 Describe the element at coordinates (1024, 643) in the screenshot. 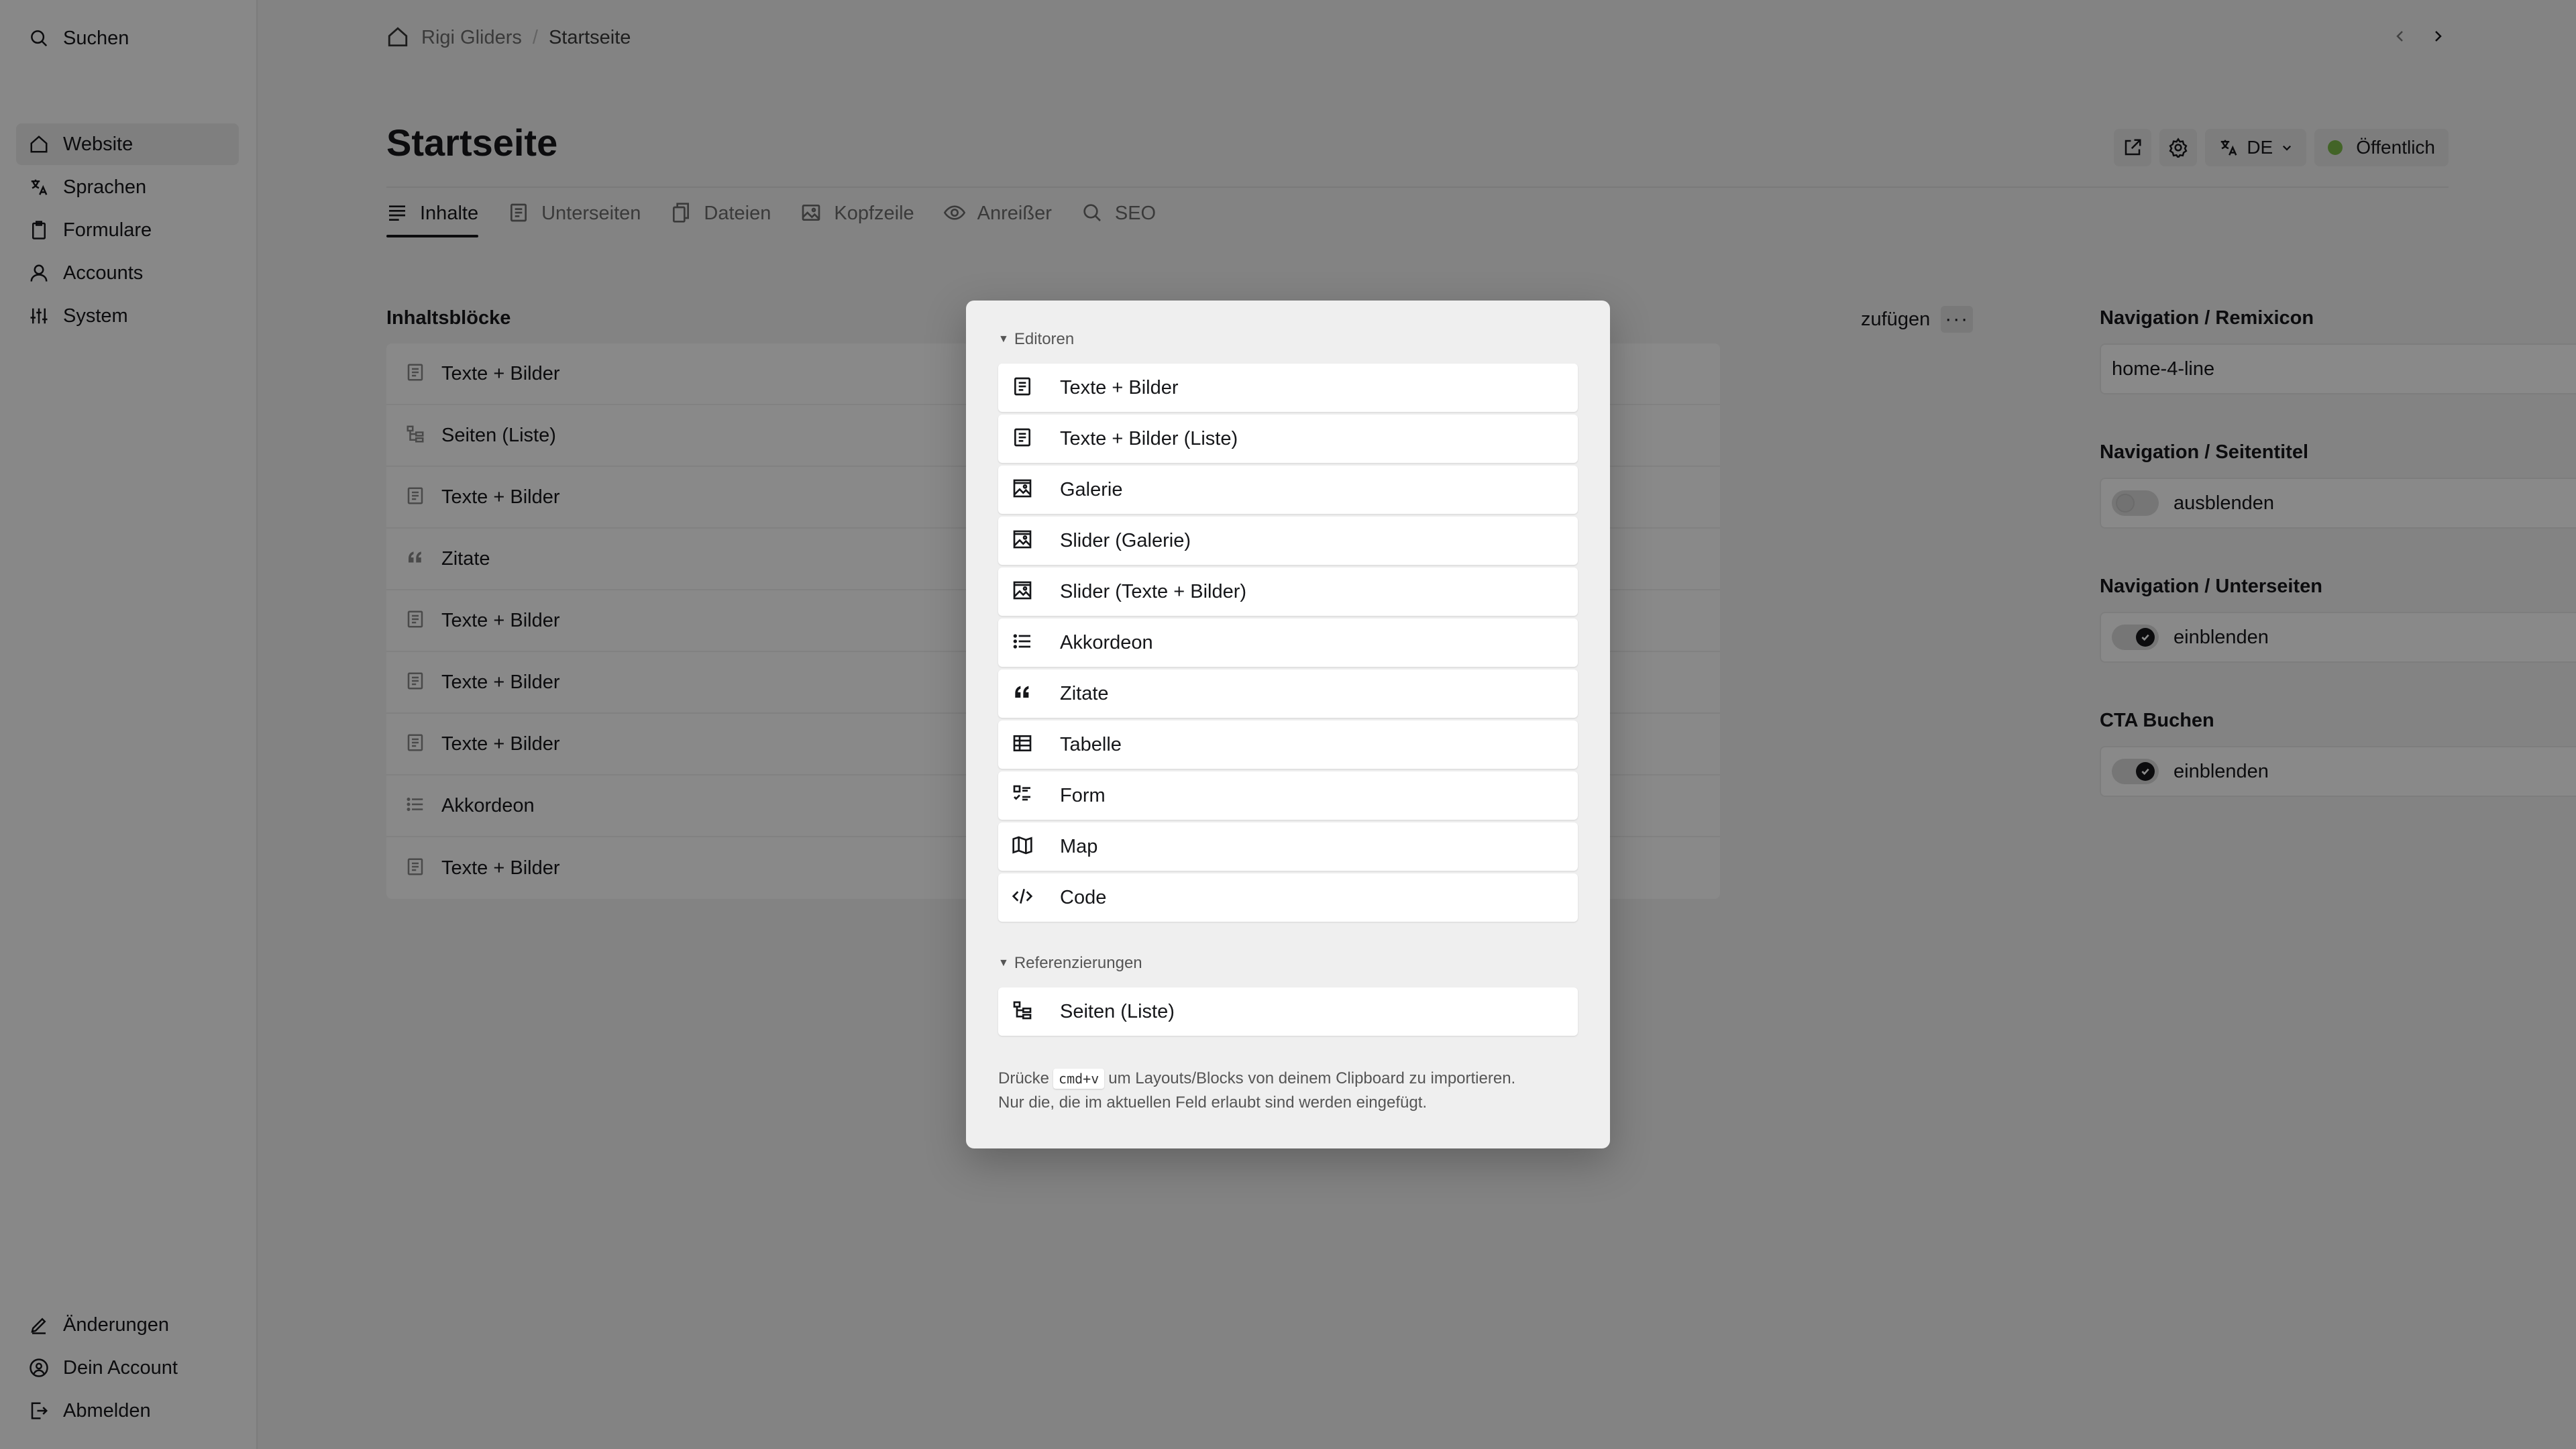

I see `list-icon` at that location.